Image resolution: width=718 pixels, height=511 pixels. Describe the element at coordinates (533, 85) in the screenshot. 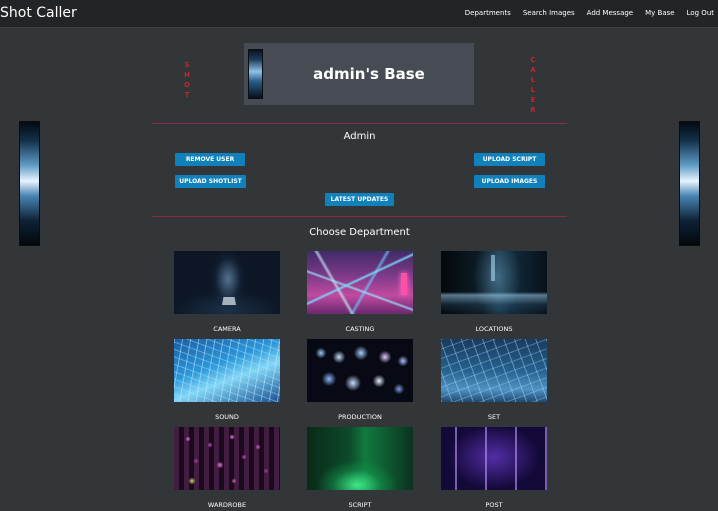

I see `caller-vertical-text: C A L L E R` at that location.